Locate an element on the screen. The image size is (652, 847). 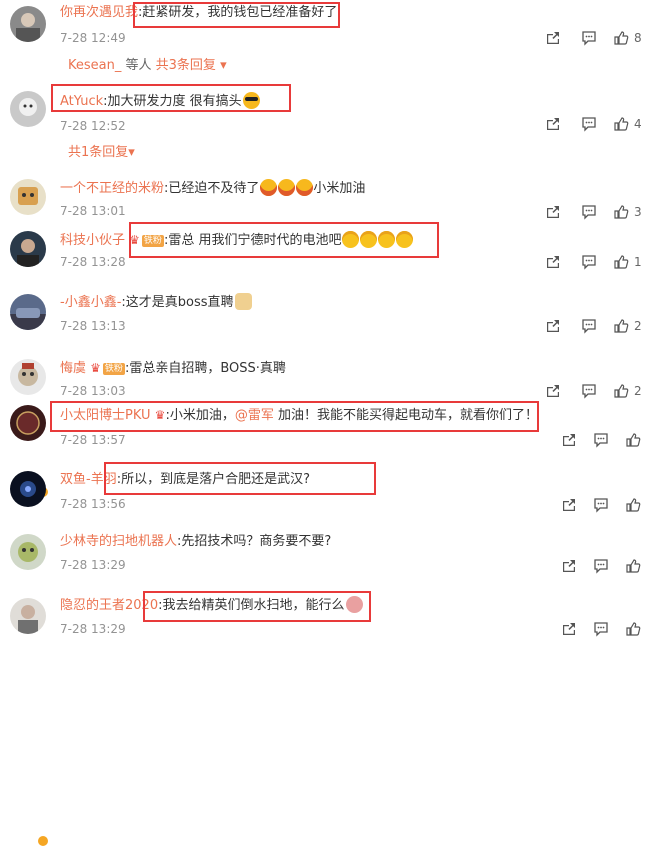
username: 悔虞 is located at coordinates (73, 368).